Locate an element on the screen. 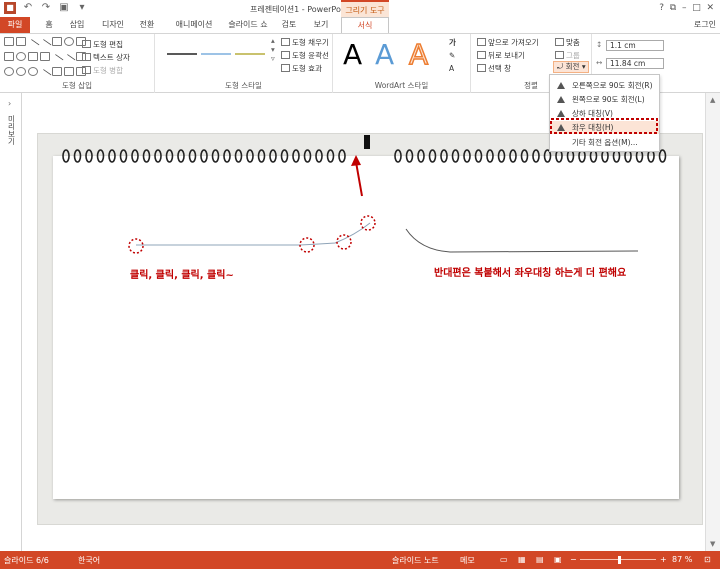  menu-item-label: 오른쪽으로 90도 회전(R) is located at coordinates (612, 85).